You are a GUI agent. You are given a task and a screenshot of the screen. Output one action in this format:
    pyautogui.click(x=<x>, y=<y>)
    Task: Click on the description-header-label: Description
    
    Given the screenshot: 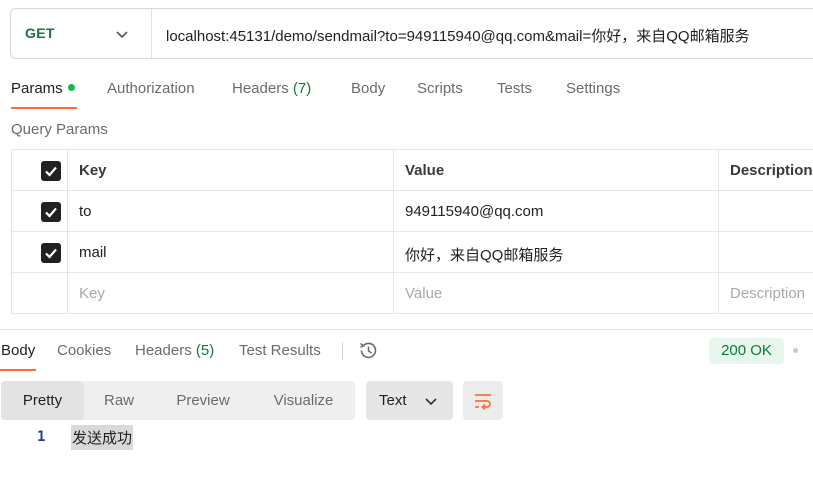 What is the action you would take?
    pyautogui.click(x=771, y=170)
    